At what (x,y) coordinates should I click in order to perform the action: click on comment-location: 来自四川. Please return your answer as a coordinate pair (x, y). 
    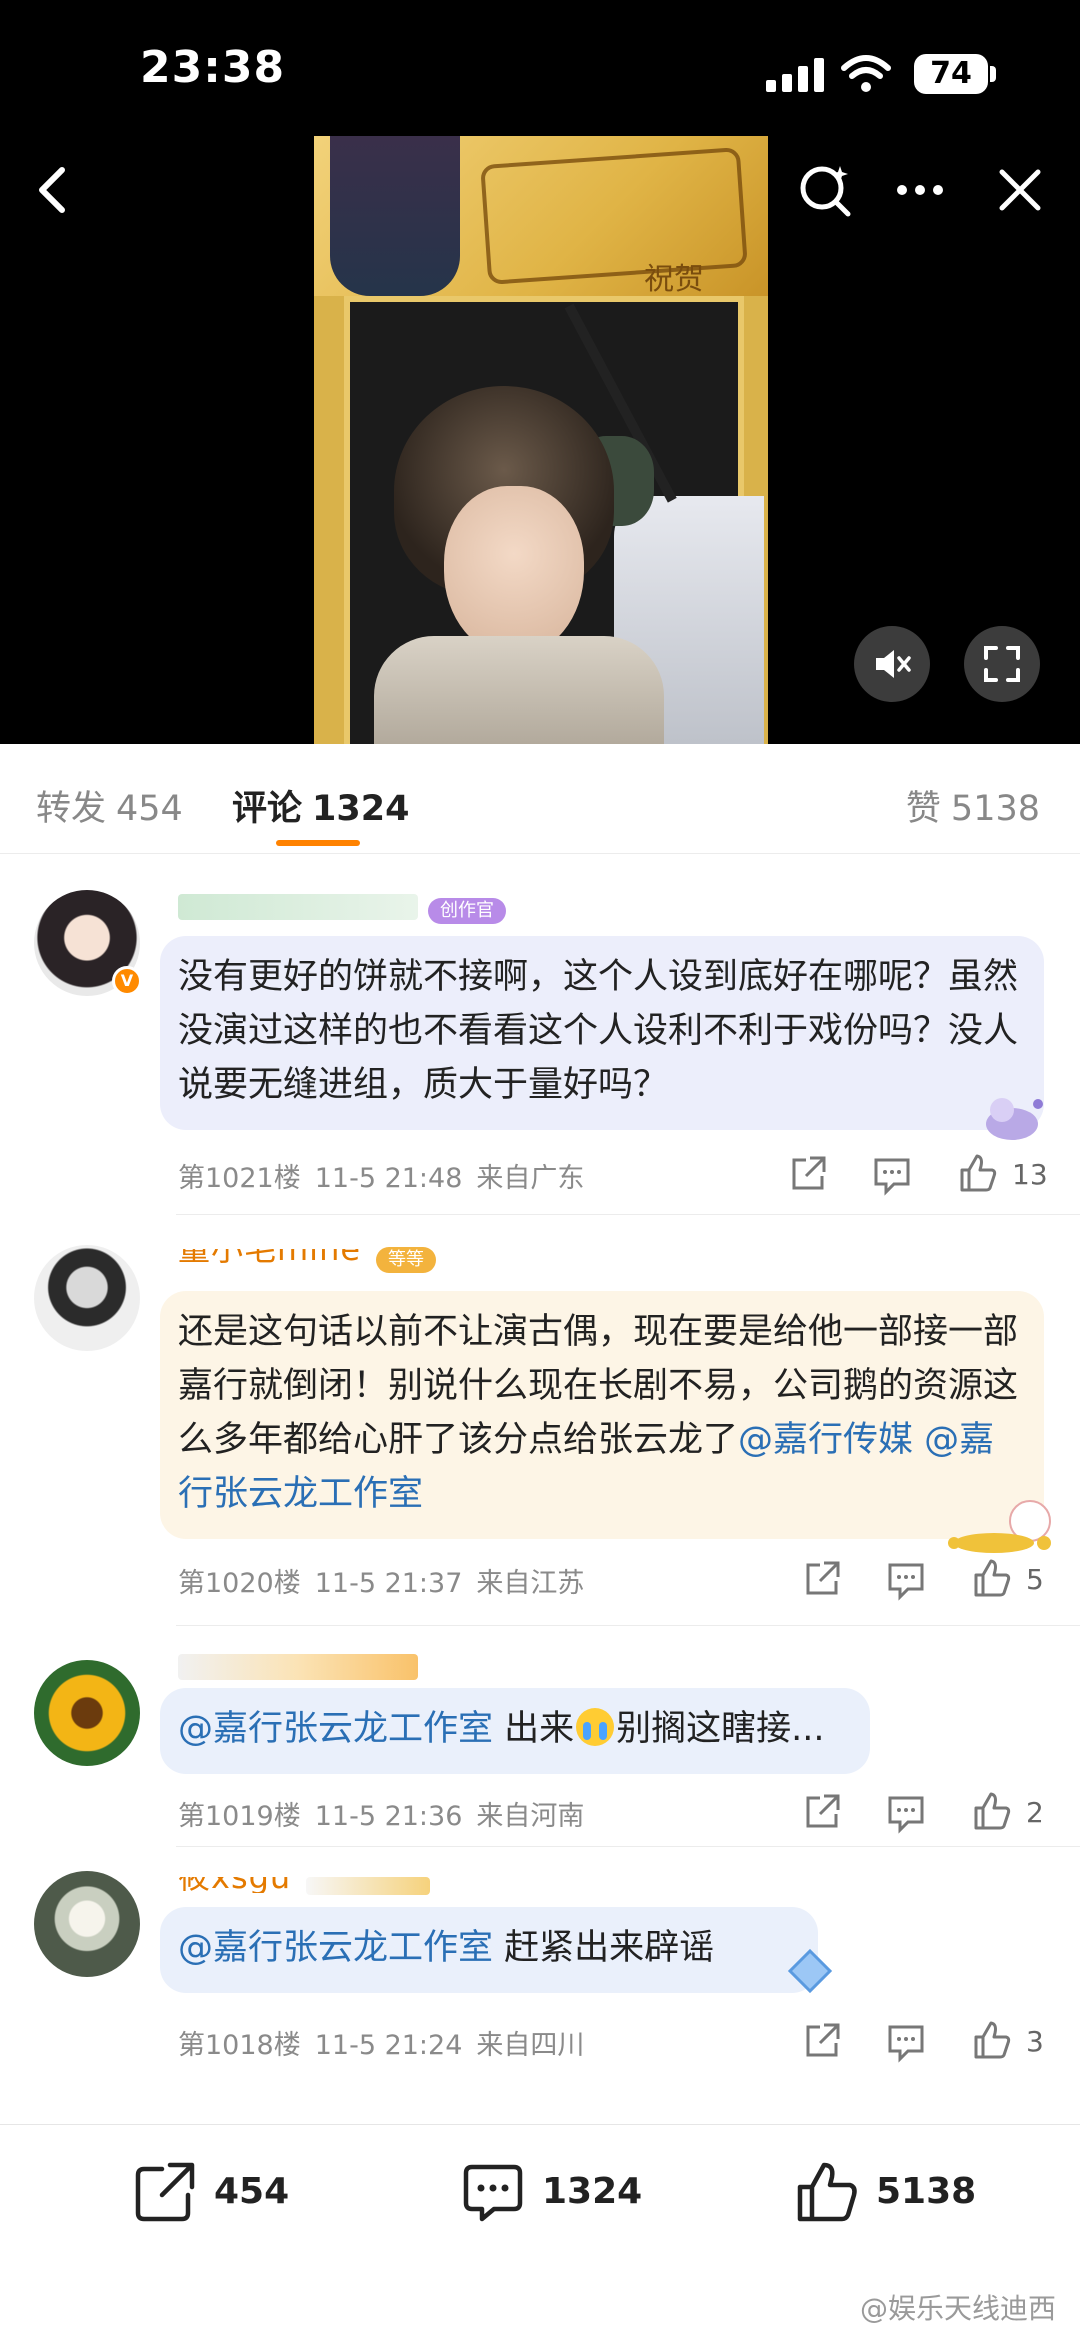
    Looking at the image, I should click on (530, 2045).